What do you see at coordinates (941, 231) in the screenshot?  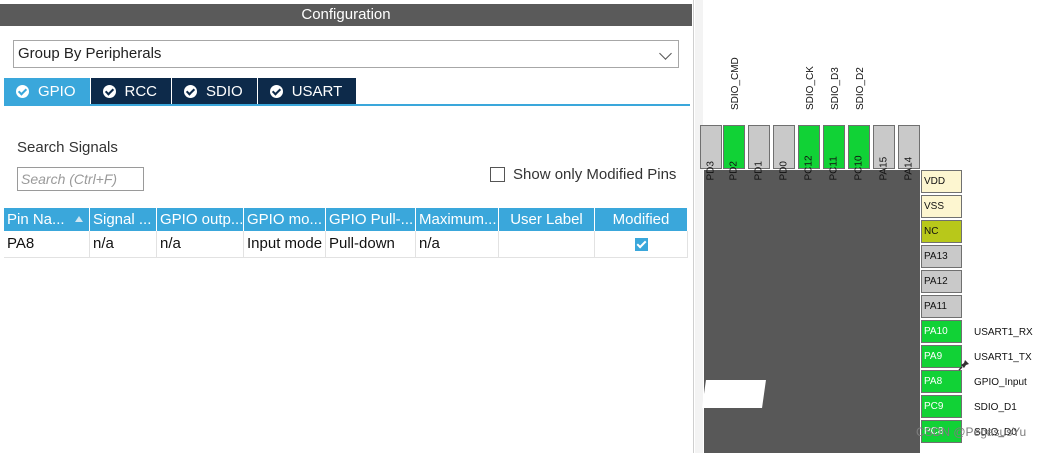 I see `pin-nc: NC` at bounding box center [941, 231].